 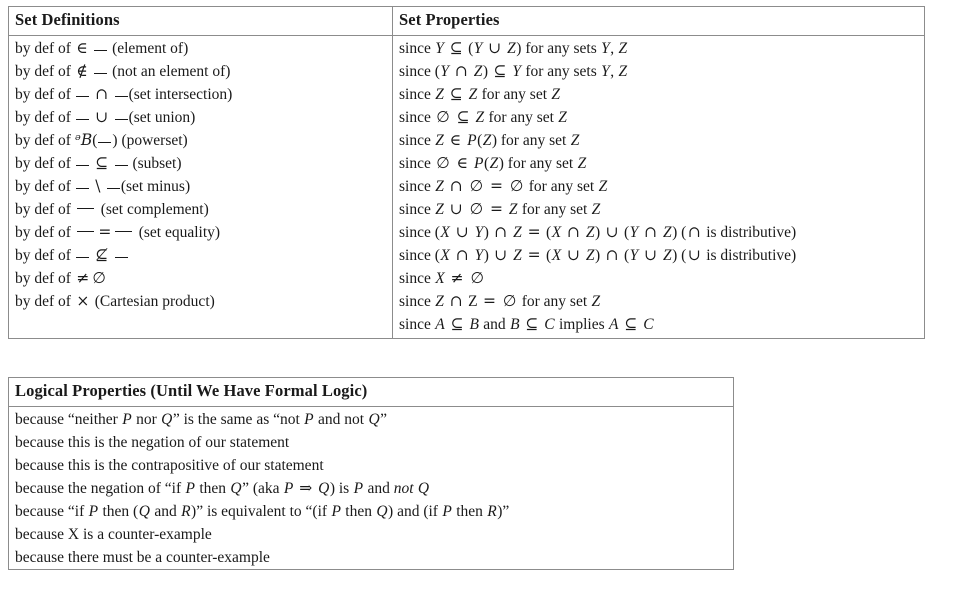 I want to click on empty-set-symbol: ∅, so click(x=99, y=277).